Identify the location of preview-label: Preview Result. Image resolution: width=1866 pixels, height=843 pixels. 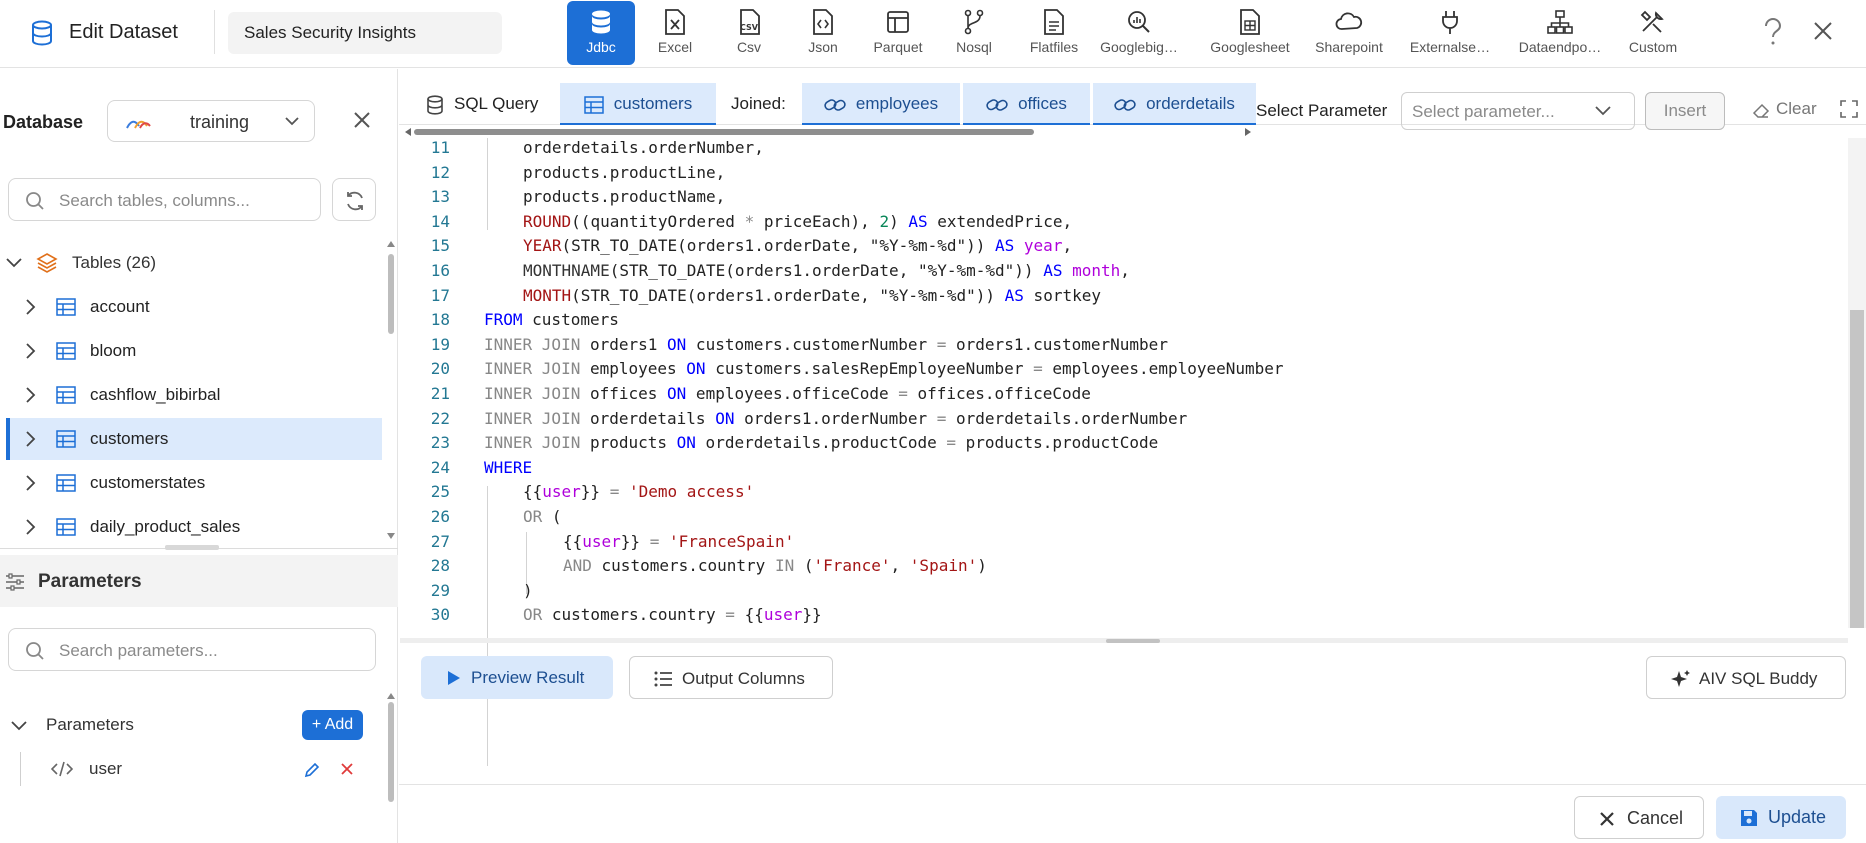
(528, 677).